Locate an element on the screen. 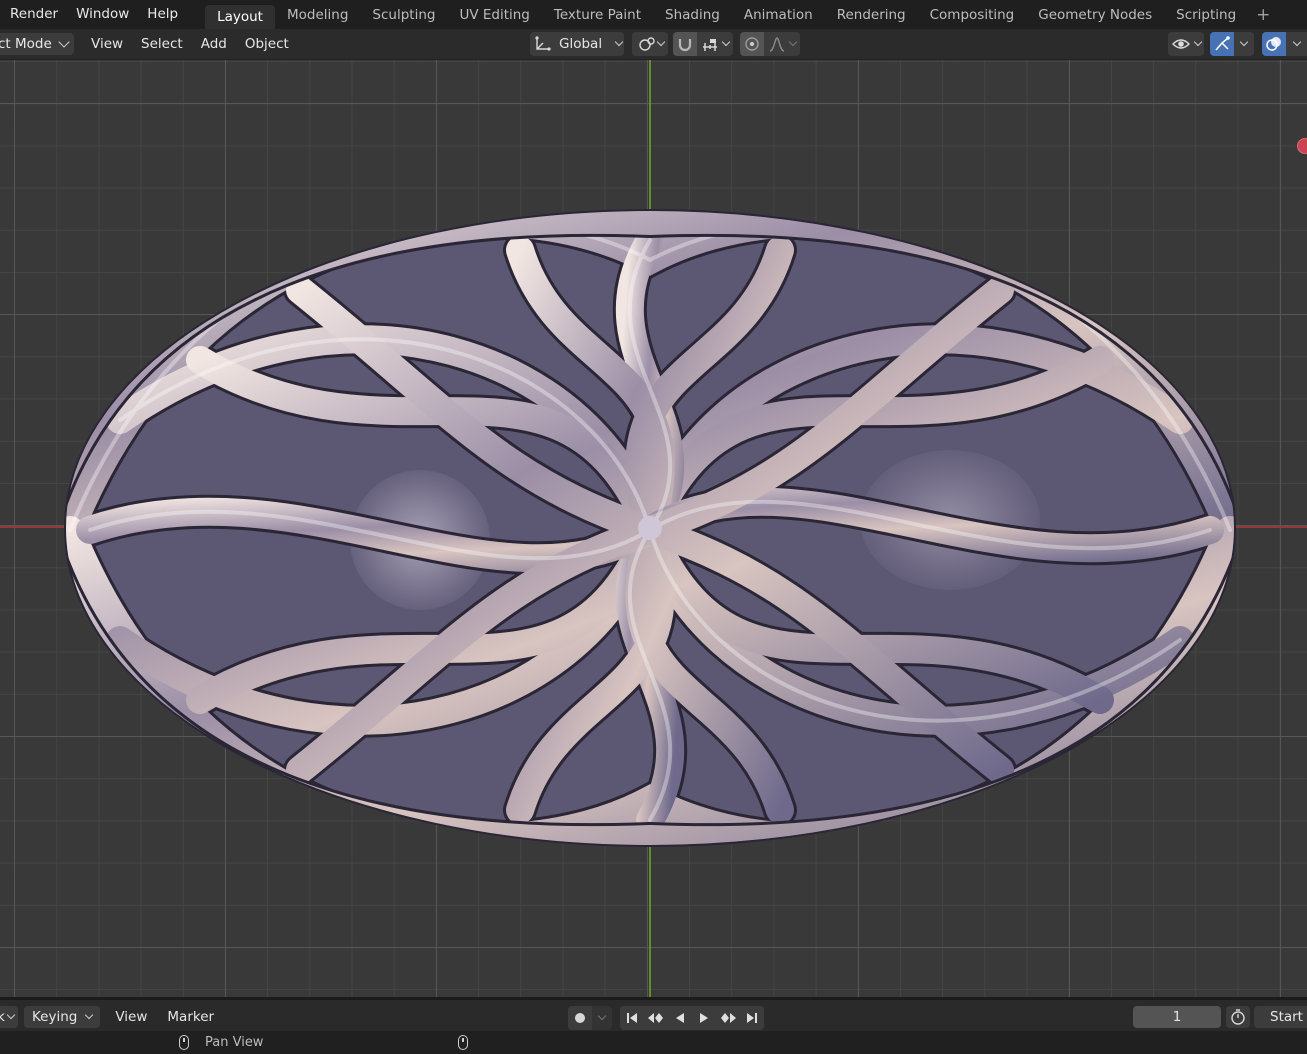 Image resolution: width=1307 pixels, height=1054 pixels. orientation-label: Global is located at coordinates (581, 44).